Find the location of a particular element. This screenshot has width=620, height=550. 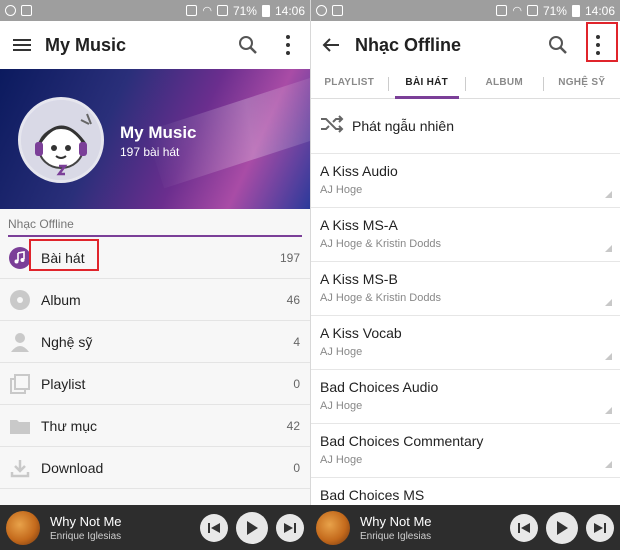

library-item-folder: Thư mục 42 is located at coordinates (155, 426).